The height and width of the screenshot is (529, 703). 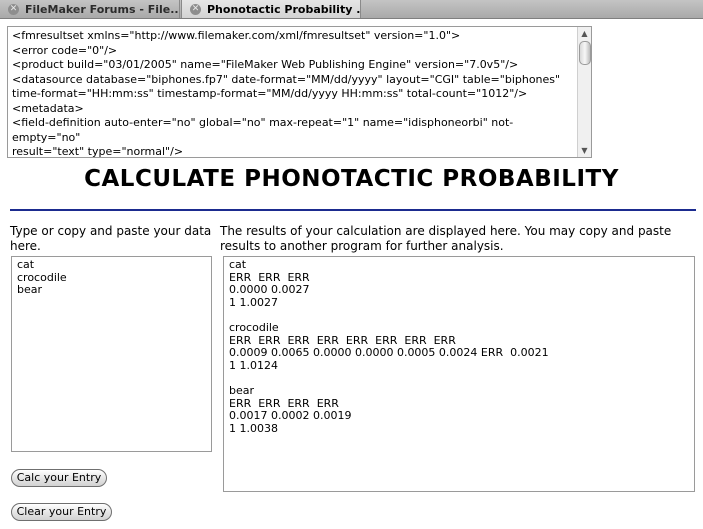 I want to click on input-label: Type or copy and paste your data here., so click(x=111, y=238).